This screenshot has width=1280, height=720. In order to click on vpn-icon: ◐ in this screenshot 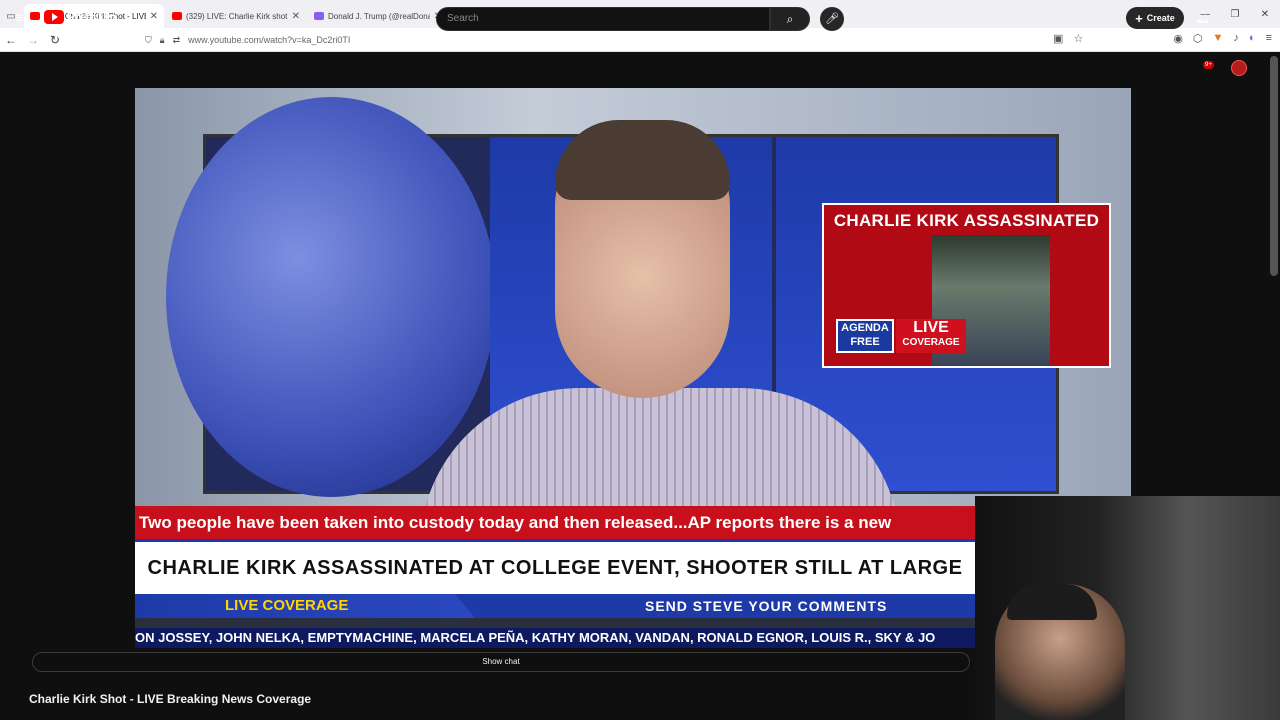, I will do `click(1252, 38)`.